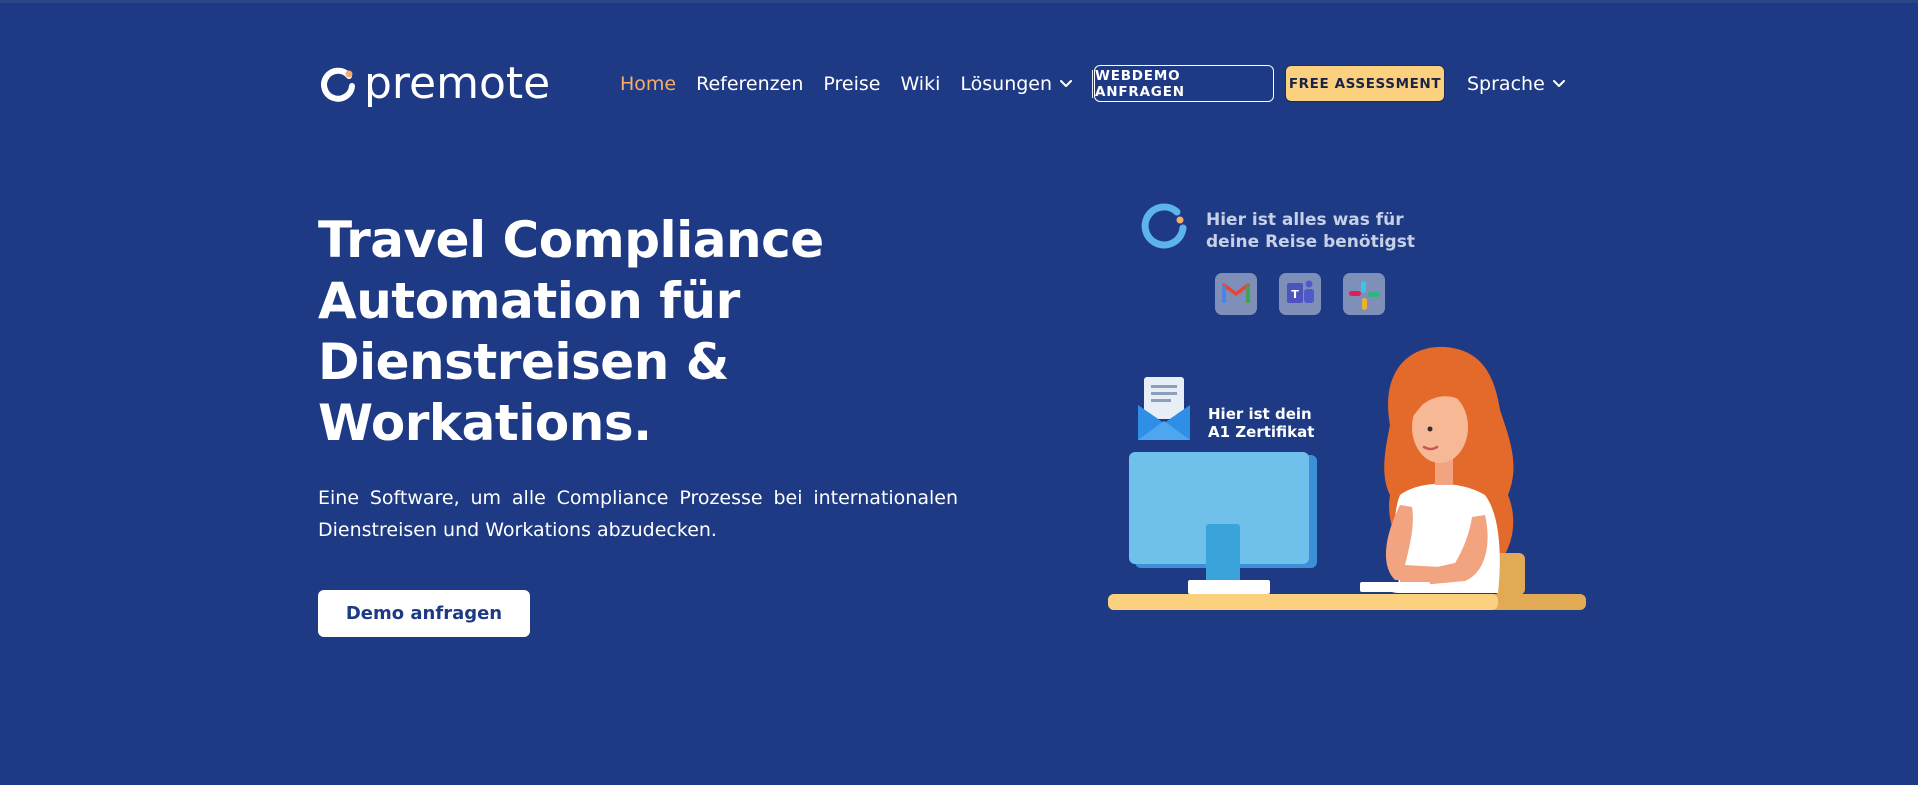 The image size is (1918, 785). Describe the element at coordinates (1006, 84) in the screenshot. I see `nav-loesungen-label: Lösungen` at that location.